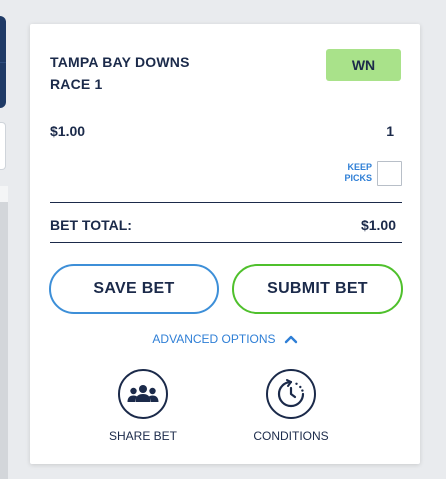  Describe the element at coordinates (142, 436) in the screenshot. I see `share-bet-label: SHARE BET` at that location.